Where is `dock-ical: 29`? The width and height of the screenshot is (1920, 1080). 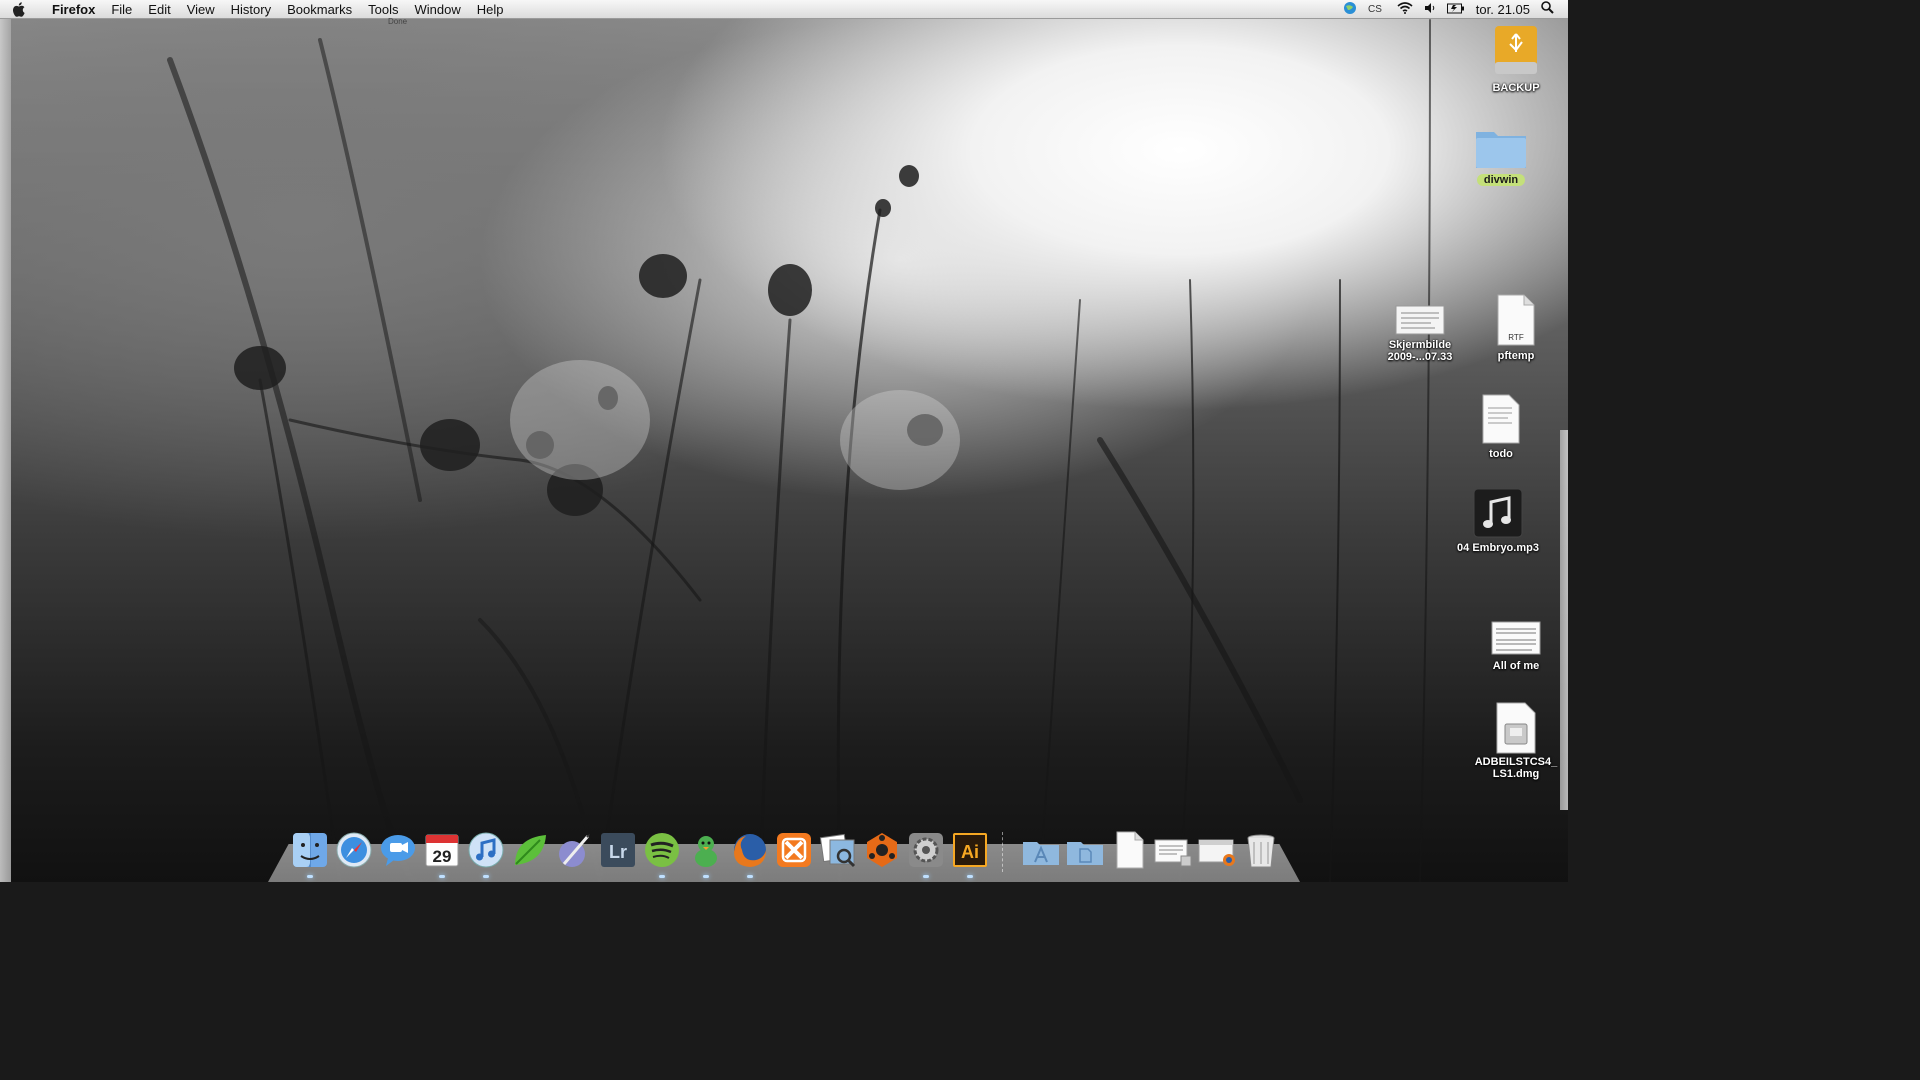
dock-ical: 29 is located at coordinates (442, 853).